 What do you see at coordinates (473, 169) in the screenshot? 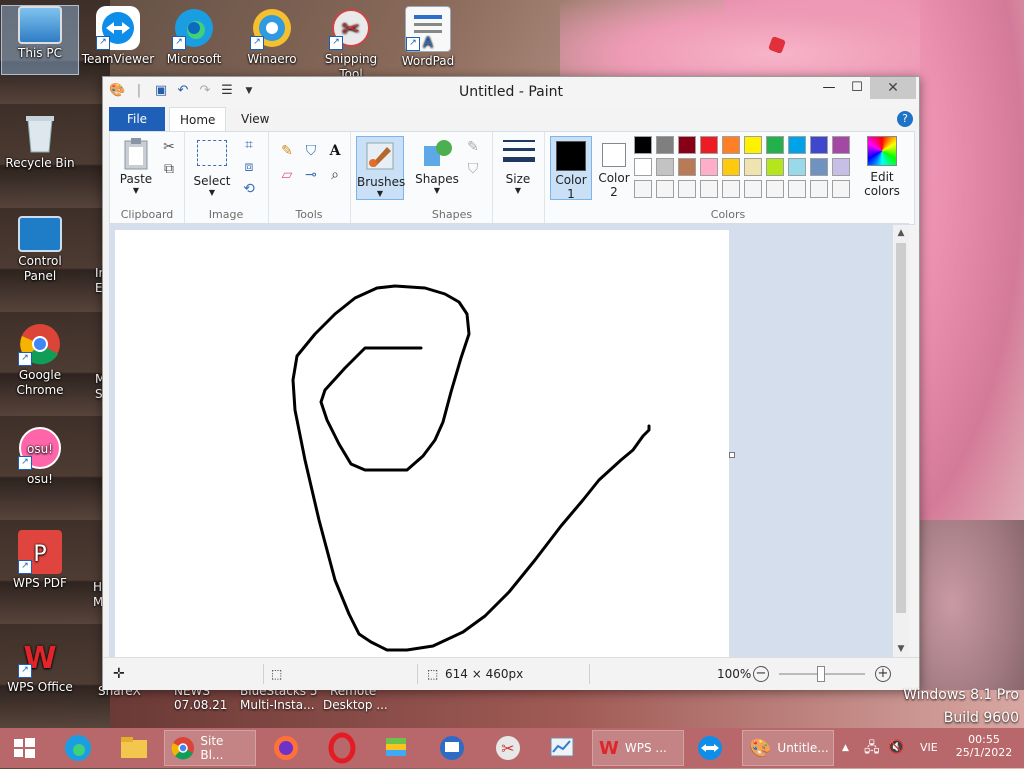
I see `fill-shape-icon: ⛉` at bounding box center [473, 169].